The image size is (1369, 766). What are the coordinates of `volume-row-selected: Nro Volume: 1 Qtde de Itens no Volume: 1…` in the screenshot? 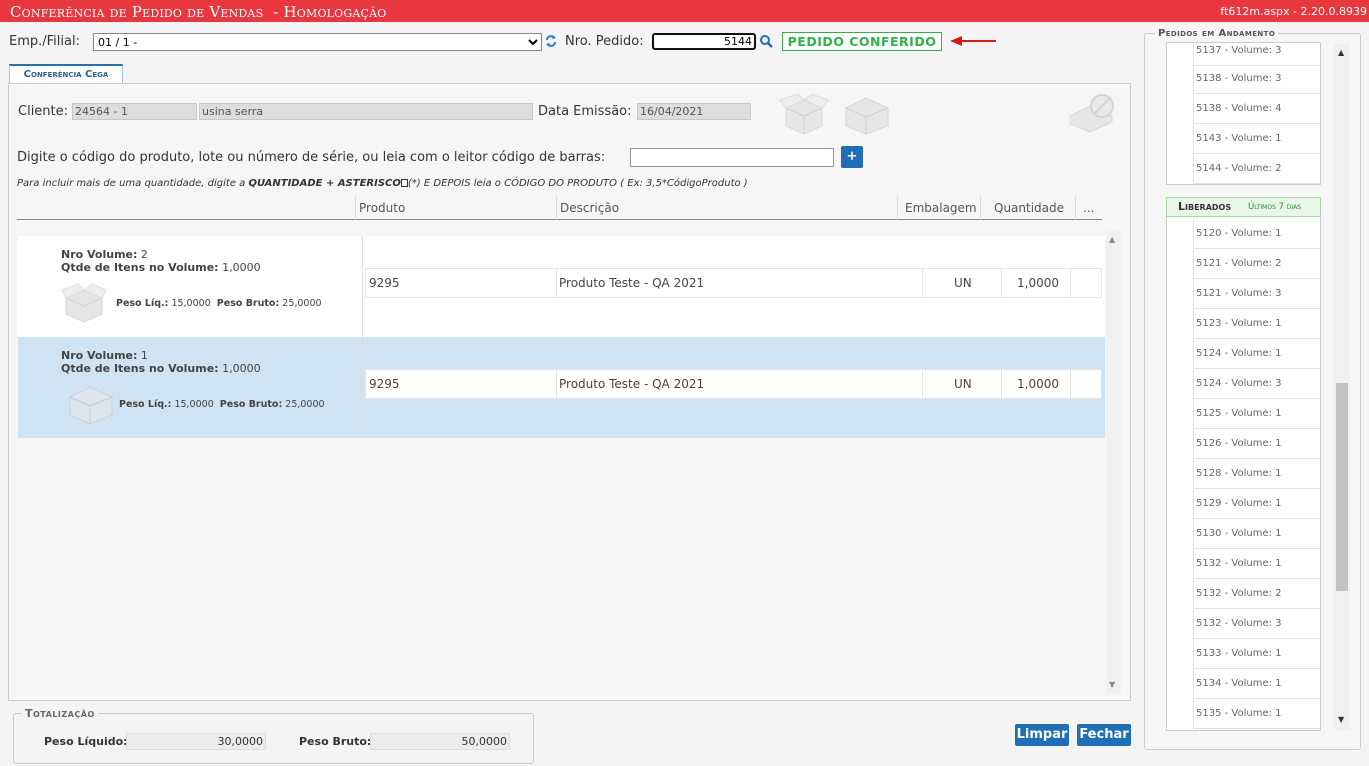 It's located at (561, 387).